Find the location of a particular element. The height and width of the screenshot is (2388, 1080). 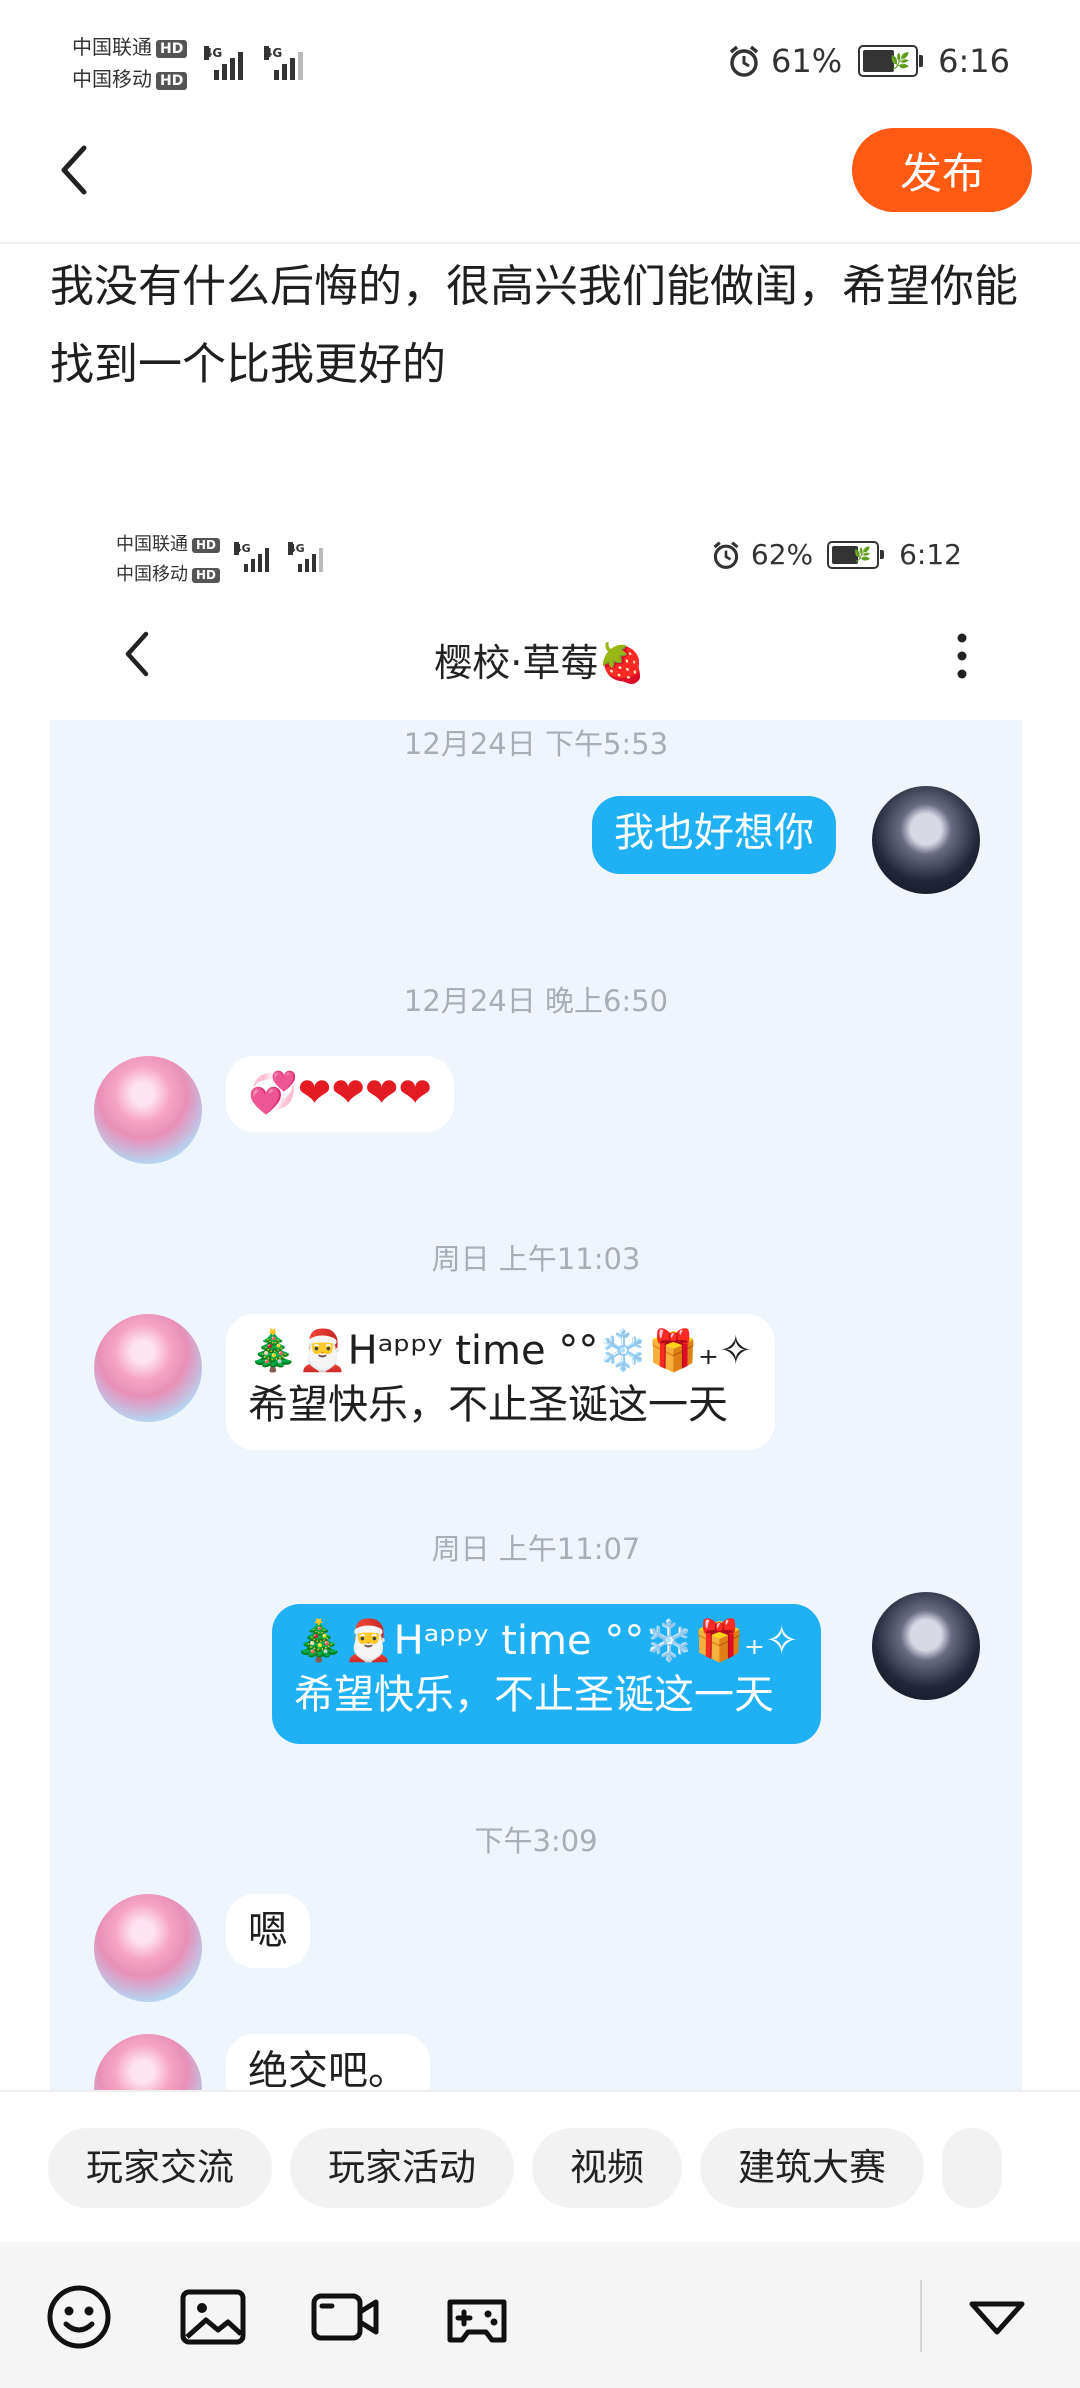

timestamp: 下午3:09 is located at coordinates (536, 1841).